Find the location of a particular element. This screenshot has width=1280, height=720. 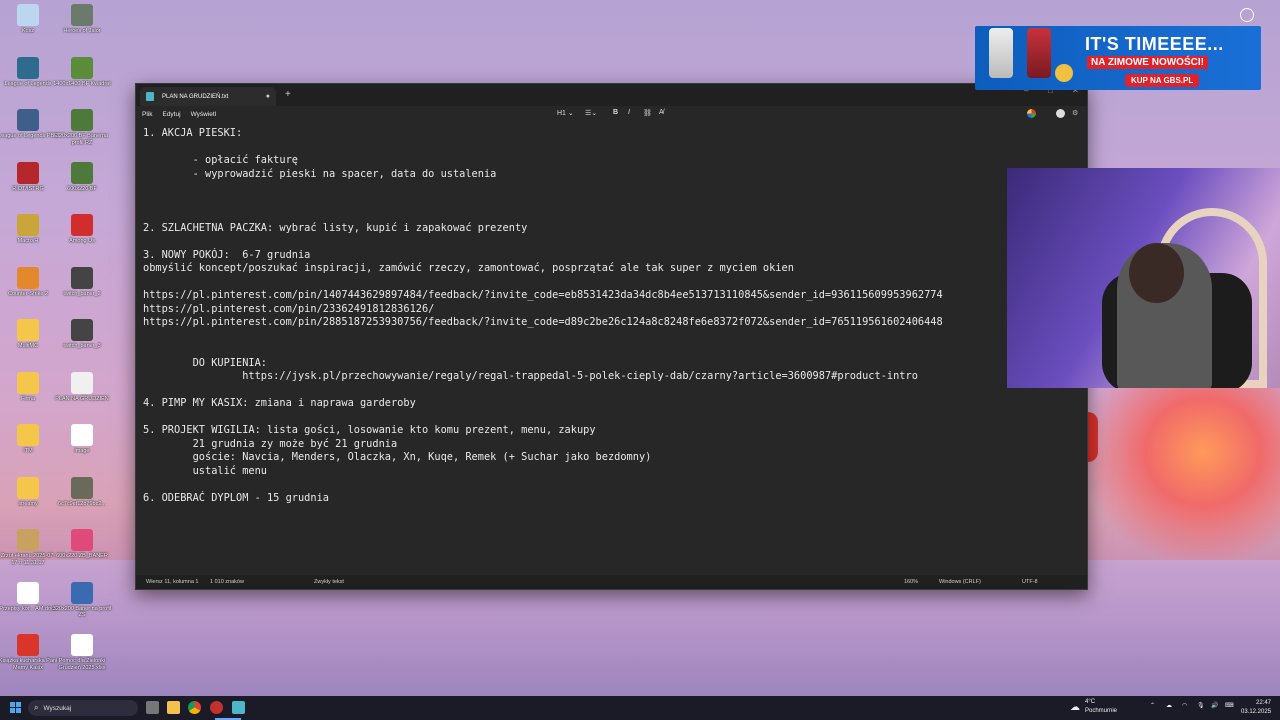

desktop-icon: 600x220 BF is located at coordinates (82, 177).